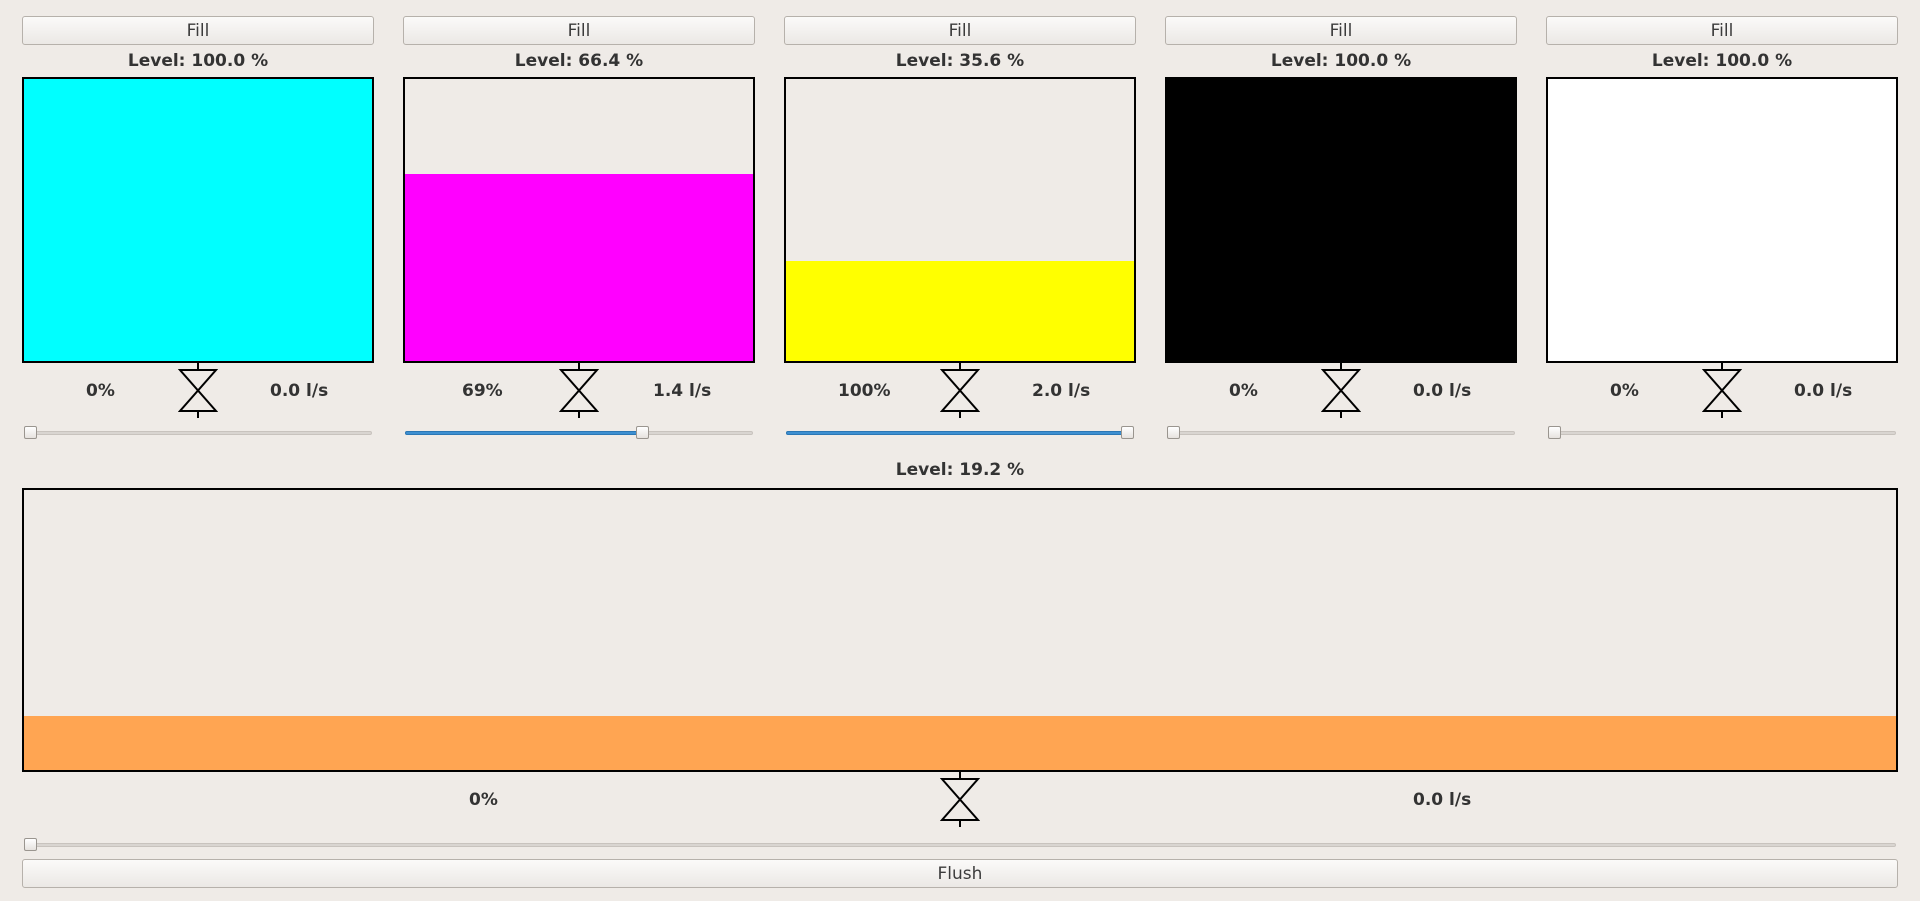 Image resolution: width=1920 pixels, height=901 pixels. I want to click on mixer-valve-opening-percent: 0%, so click(483, 800).